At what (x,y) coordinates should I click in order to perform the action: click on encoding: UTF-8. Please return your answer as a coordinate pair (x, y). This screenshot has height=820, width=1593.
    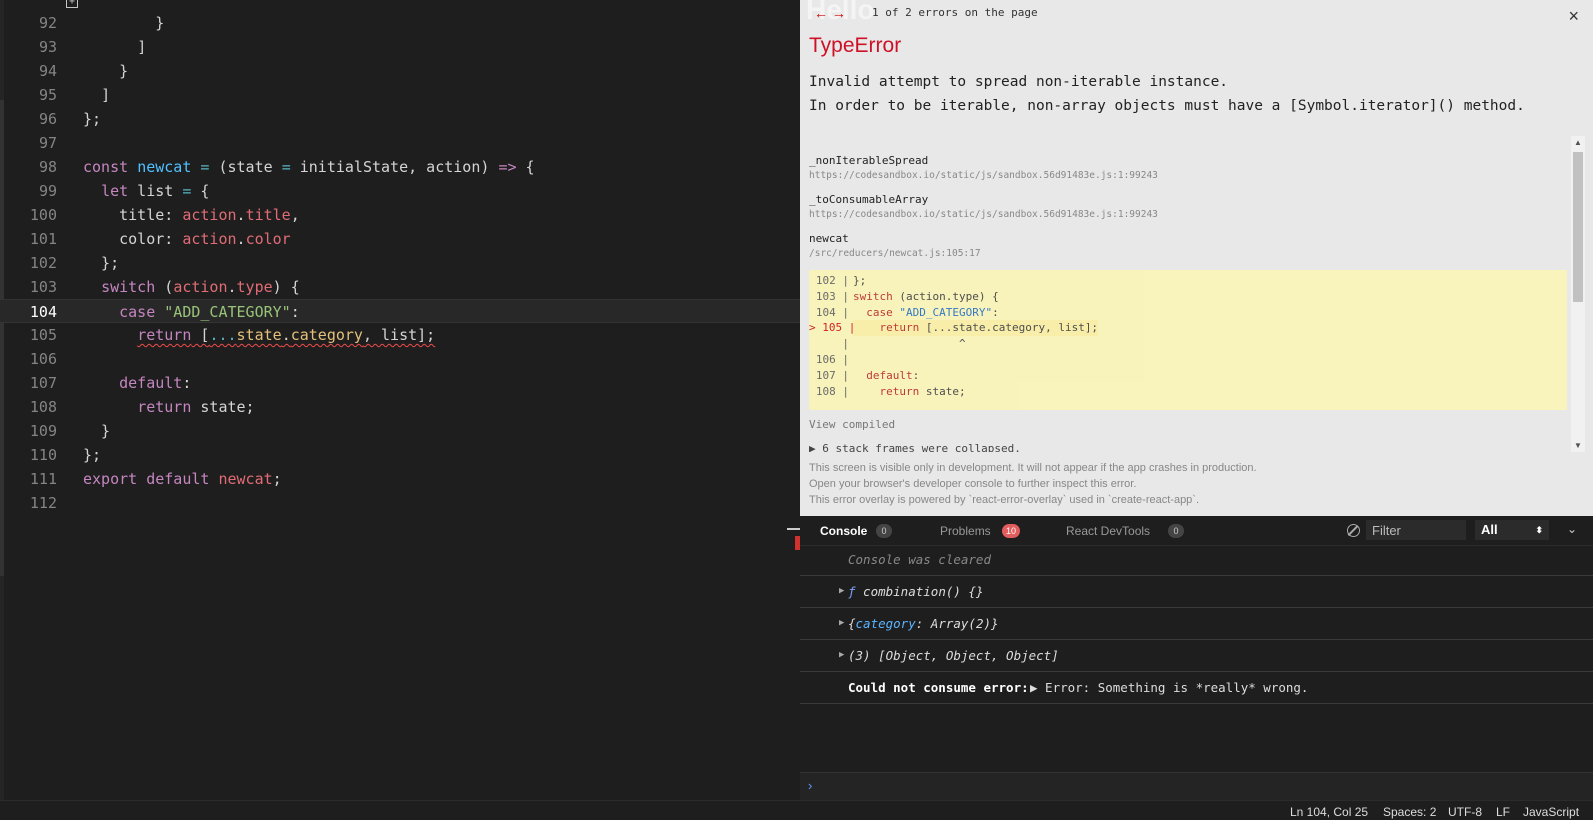
    Looking at the image, I should click on (1465, 812).